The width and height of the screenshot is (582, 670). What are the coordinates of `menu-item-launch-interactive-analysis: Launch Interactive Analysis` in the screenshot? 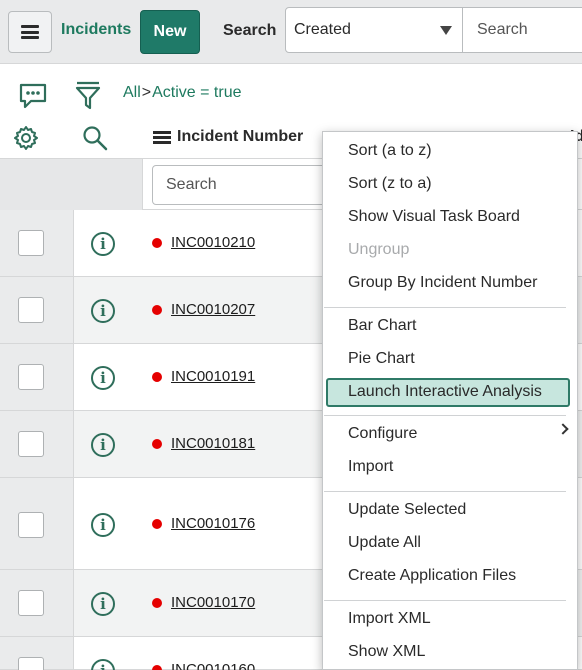 It's located at (445, 392).